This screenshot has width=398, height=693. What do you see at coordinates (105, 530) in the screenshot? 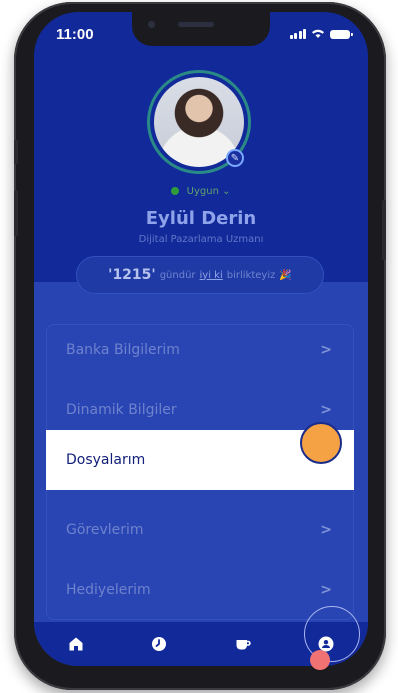
I see `menu-item-label: Görevlerim` at bounding box center [105, 530].